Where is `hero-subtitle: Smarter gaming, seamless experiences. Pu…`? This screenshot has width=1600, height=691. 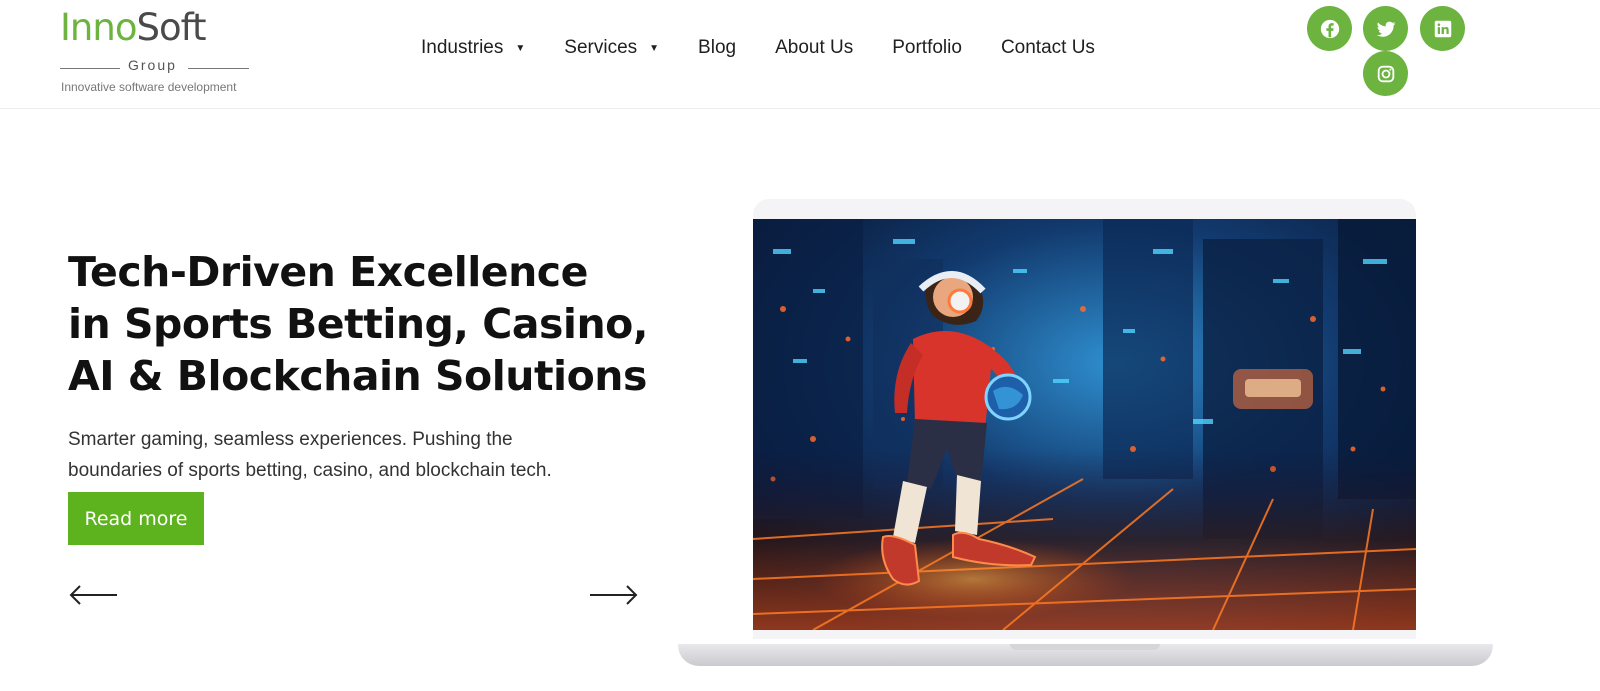
hero-subtitle: Smarter gaming, seamless experiences. Pu… is located at coordinates (348, 455).